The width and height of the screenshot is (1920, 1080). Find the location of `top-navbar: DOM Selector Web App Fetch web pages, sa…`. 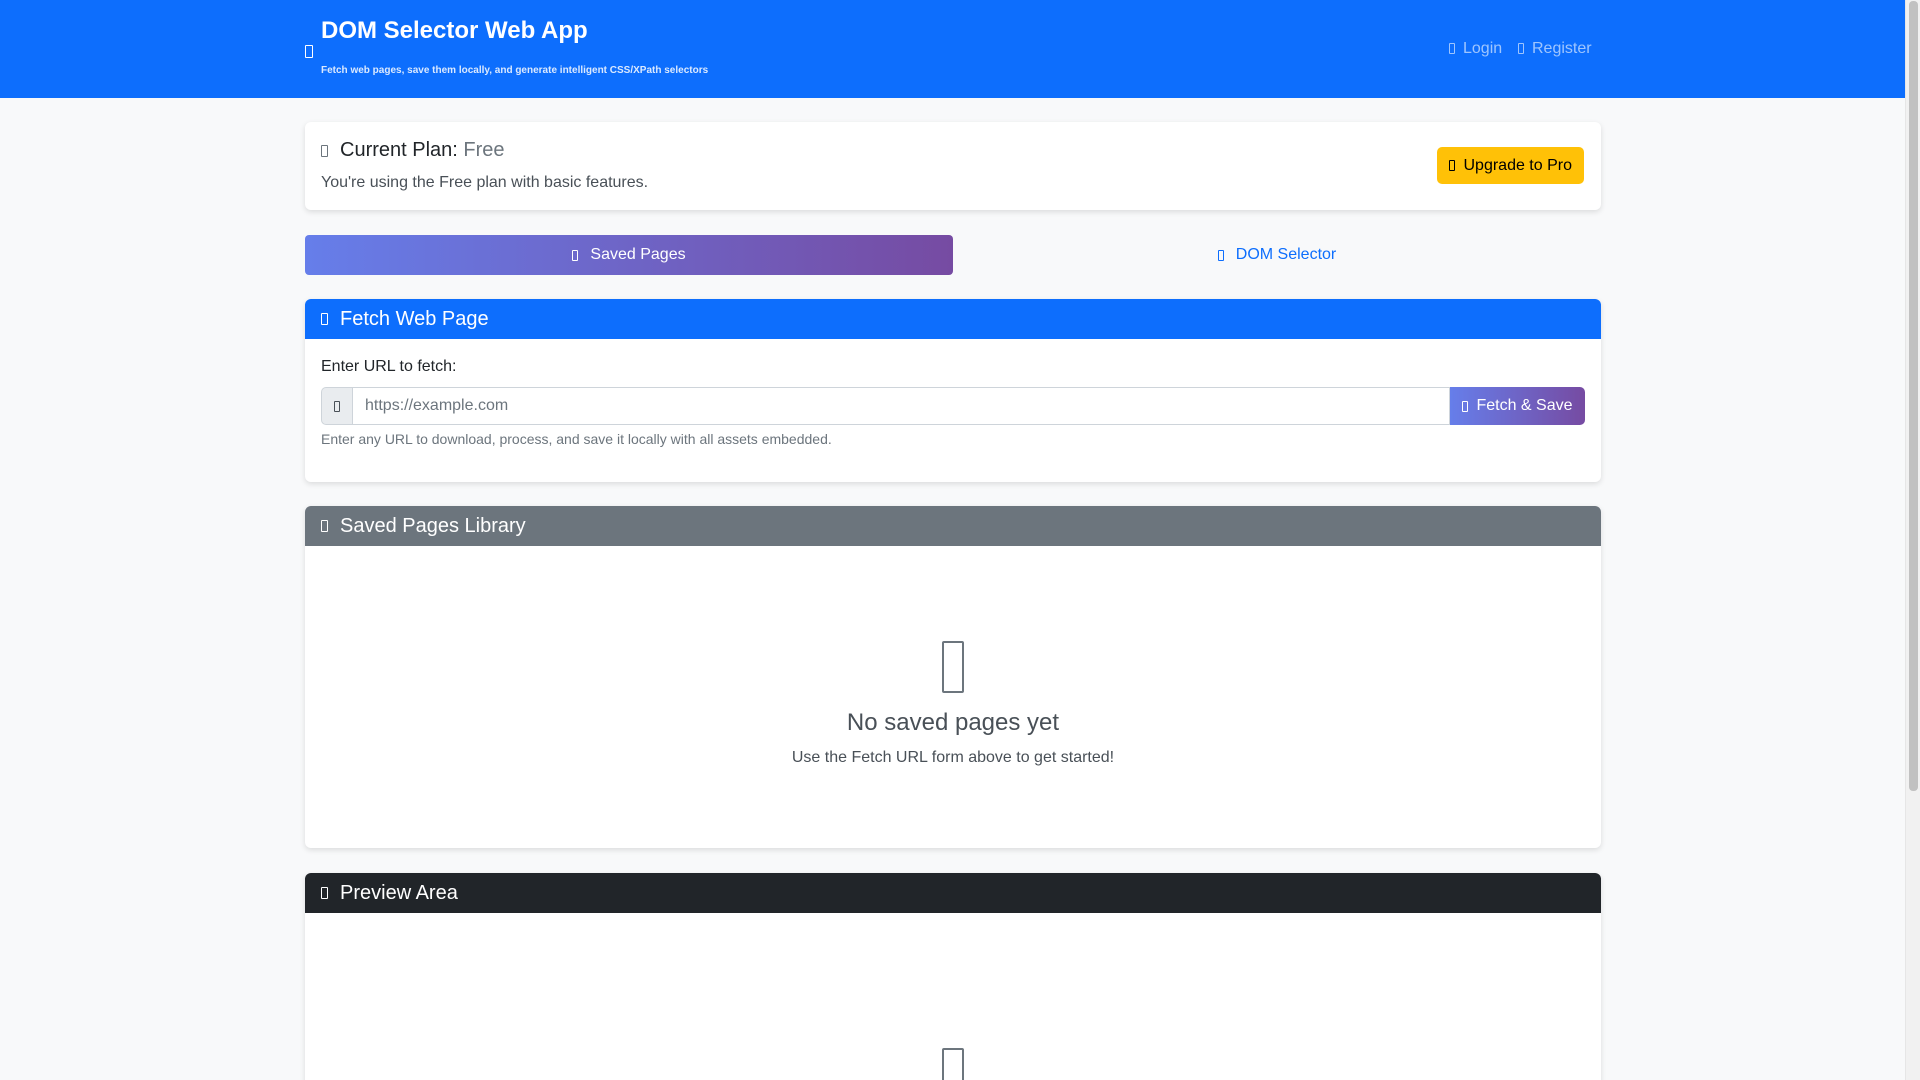

top-navbar: DOM Selector Web App Fetch web pages, sa… is located at coordinates (952, 49).